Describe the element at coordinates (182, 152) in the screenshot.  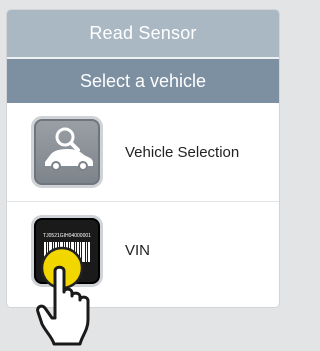
I see `vehicle-selection-label: Vehicle Selection` at that location.